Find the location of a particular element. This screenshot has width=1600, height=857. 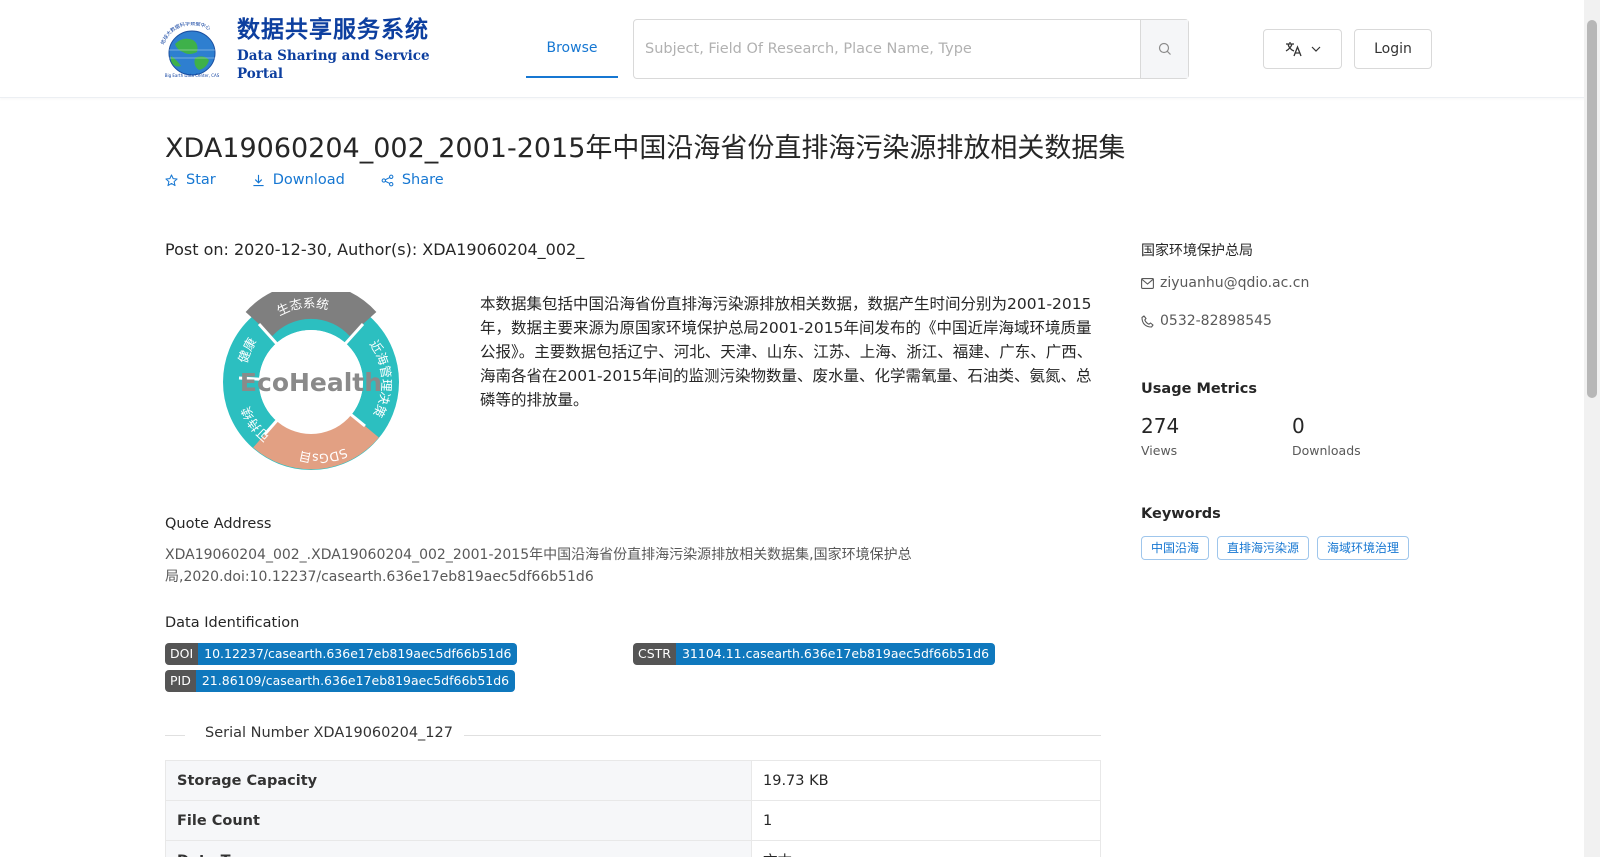

data-identification-label: Data Identification is located at coordinates (232, 623).